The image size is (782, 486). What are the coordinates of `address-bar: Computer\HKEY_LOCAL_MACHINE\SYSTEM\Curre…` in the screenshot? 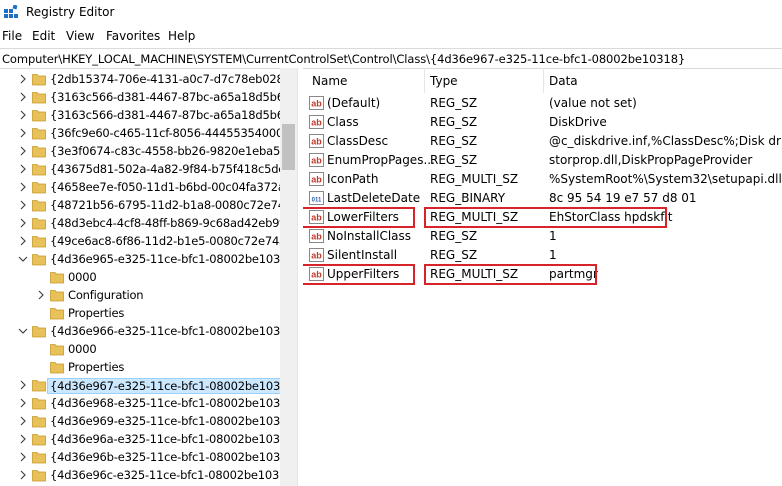 It's located at (391, 58).